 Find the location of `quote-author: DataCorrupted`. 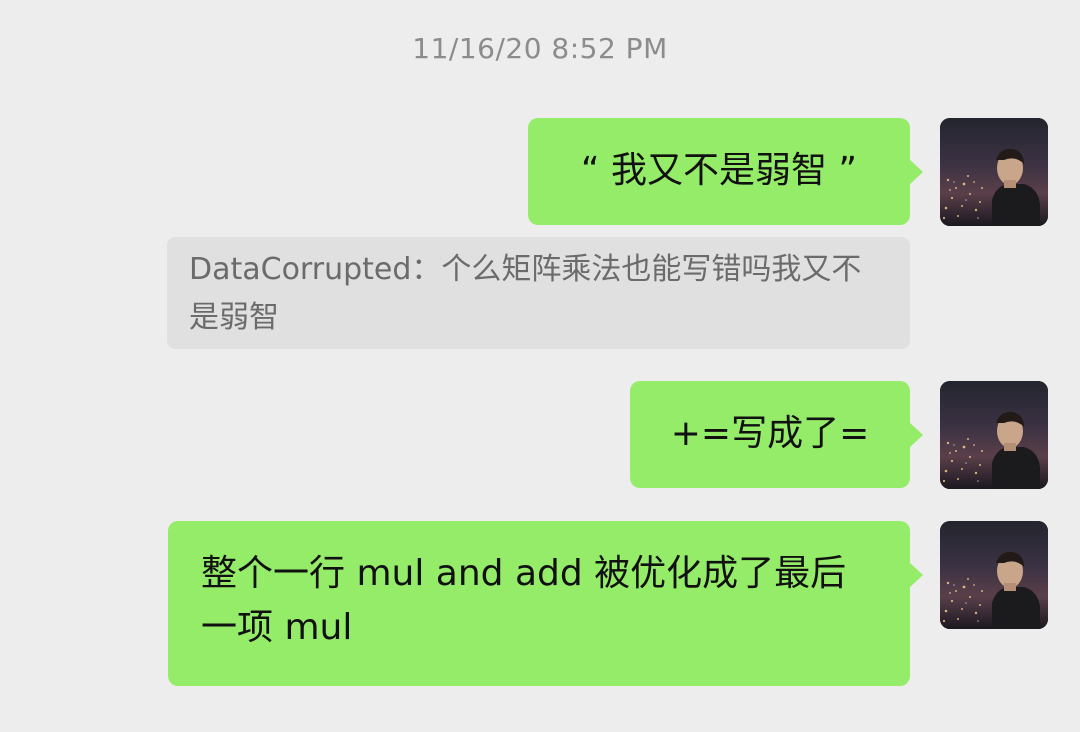

quote-author: DataCorrupted is located at coordinates (300, 269).